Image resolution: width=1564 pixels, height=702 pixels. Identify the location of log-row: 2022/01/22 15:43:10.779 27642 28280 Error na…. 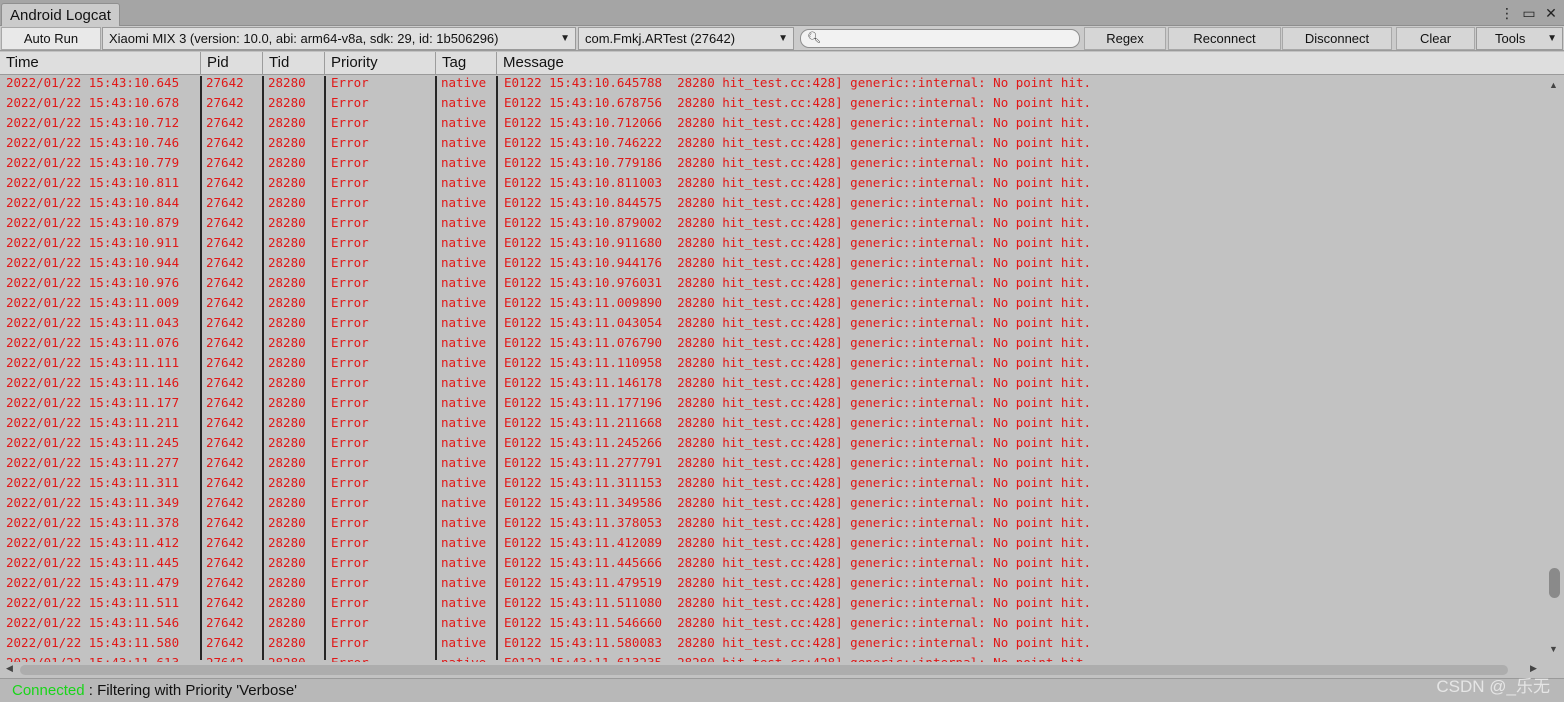
(773, 162).